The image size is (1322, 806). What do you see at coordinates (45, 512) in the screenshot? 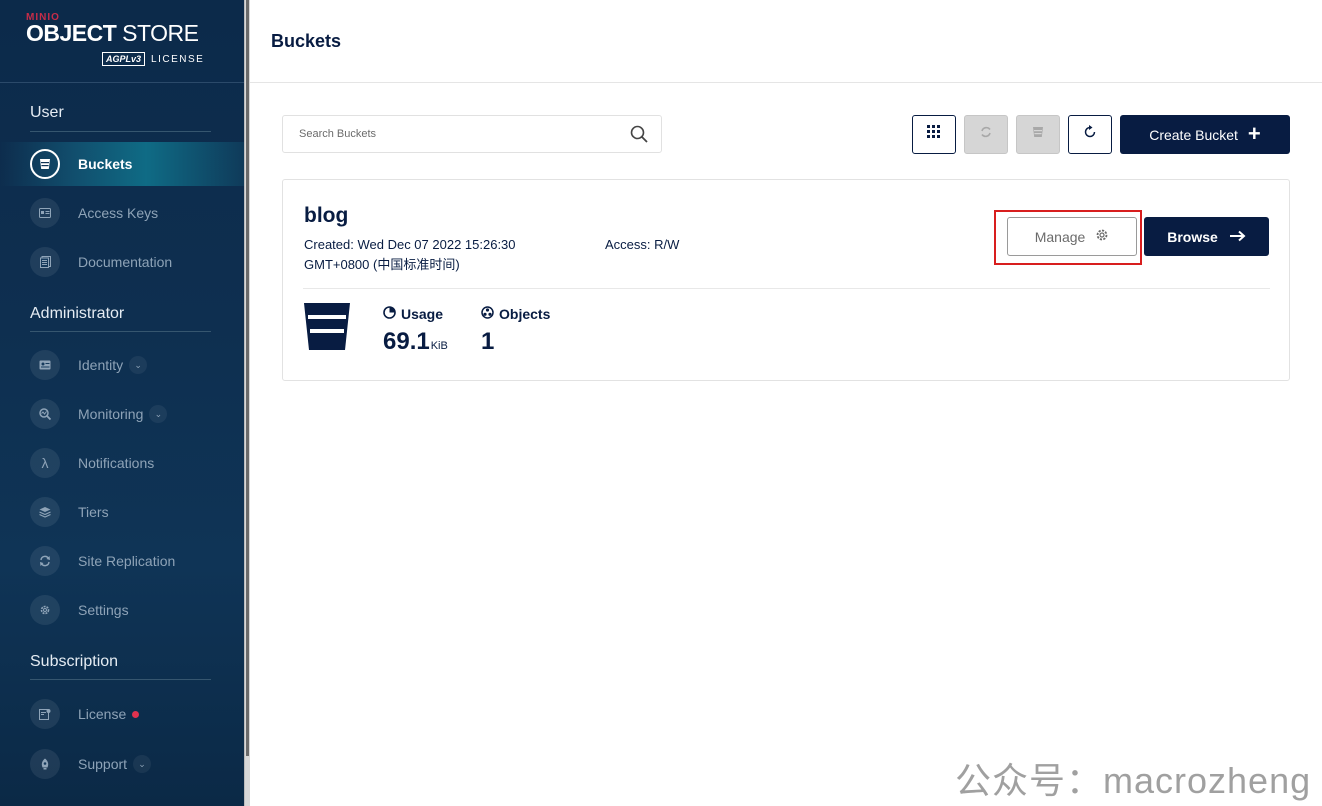
I see `layers-icon` at bounding box center [45, 512].